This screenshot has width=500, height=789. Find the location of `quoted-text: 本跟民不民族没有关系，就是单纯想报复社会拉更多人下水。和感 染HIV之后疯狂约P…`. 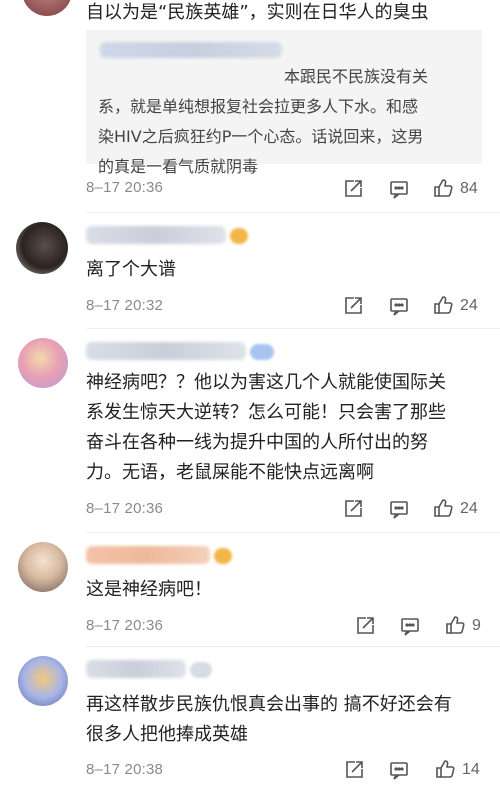

quoted-text: 本跟民不民族没有关系，就是单纯想报复社会拉更多人下水。和感 染HIV之后疯狂约P… is located at coordinates (288, 107).